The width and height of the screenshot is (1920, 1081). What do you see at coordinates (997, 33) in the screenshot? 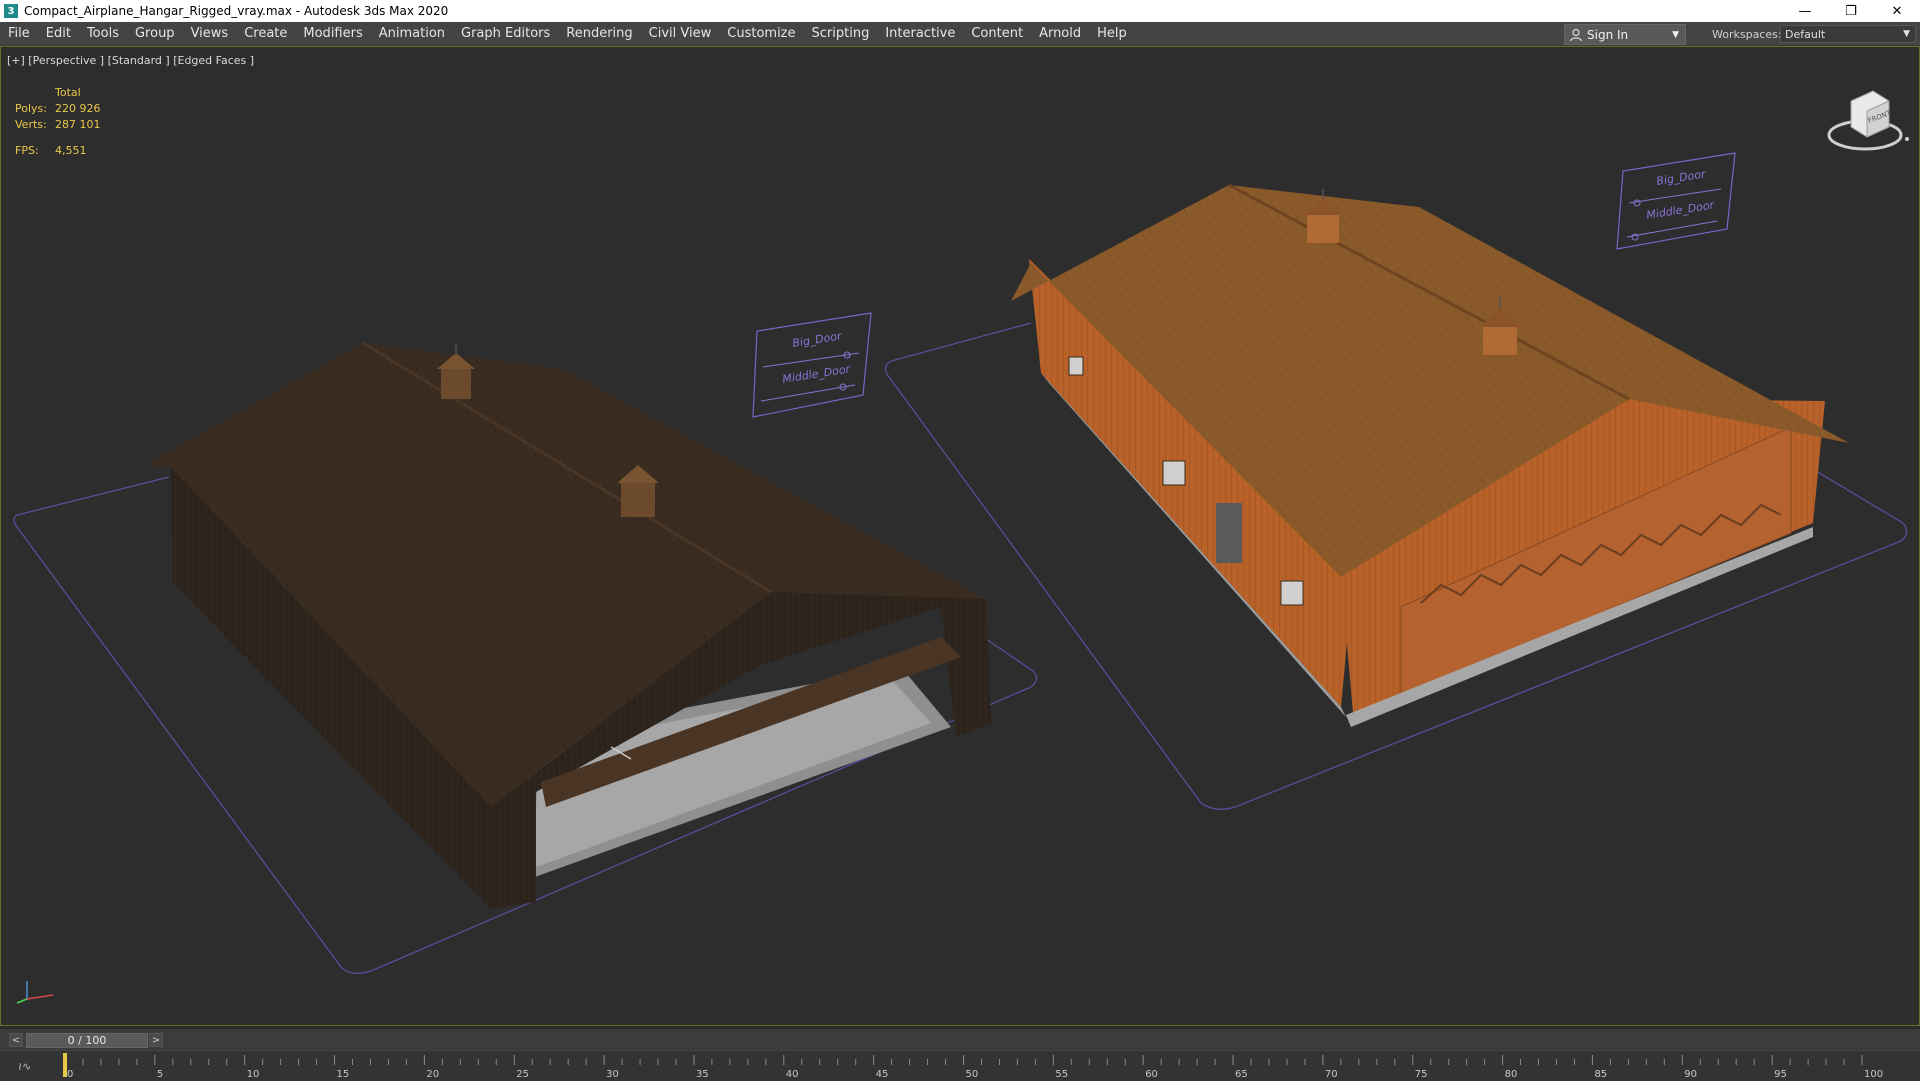
I see `menu-content: Content` at bounding box center [997, 33].